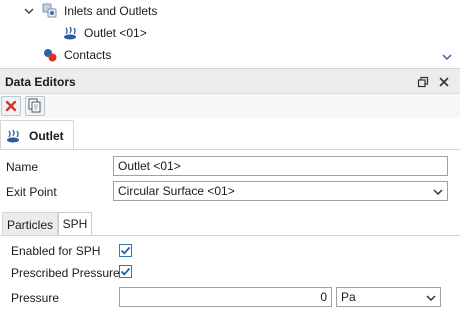 The height and width of the screenshot is (316, 460). Describe the element at coordinates (444, 82) in the screenshot. I see `close-icon` at that location.